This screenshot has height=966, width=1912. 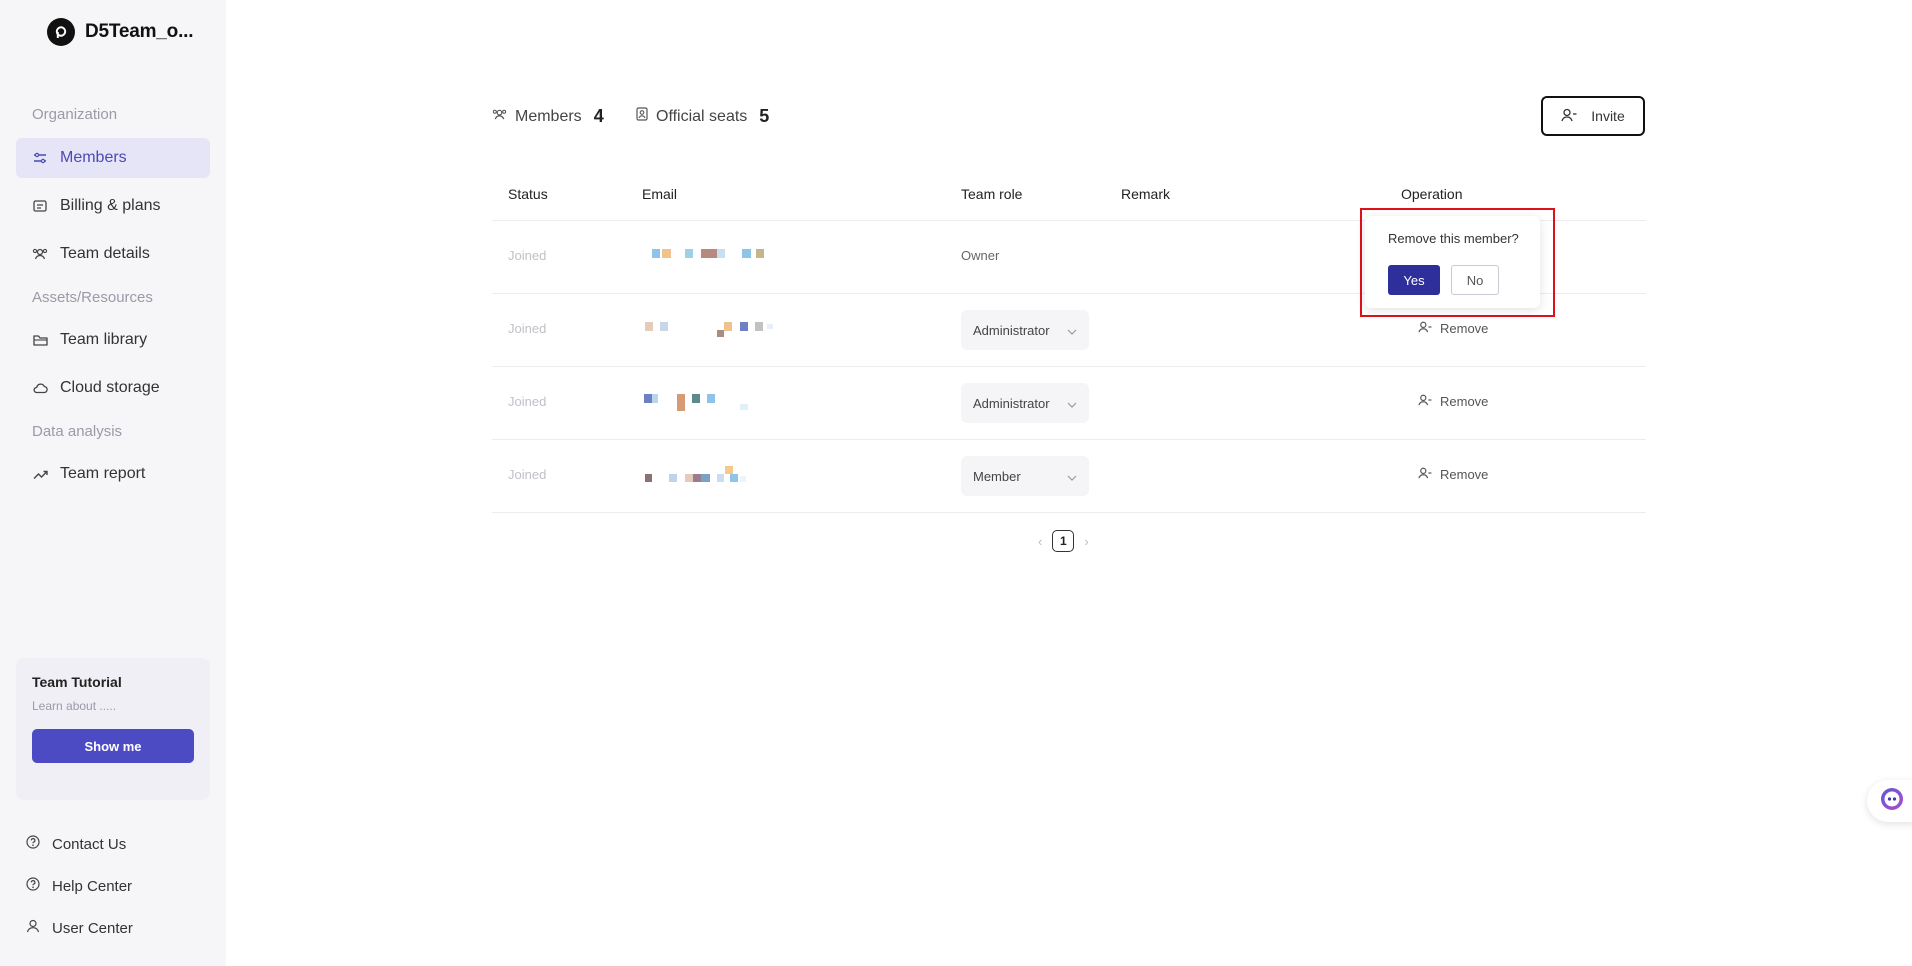 I want to click on confirm-no-button: No, so click(x=1475, y=280).